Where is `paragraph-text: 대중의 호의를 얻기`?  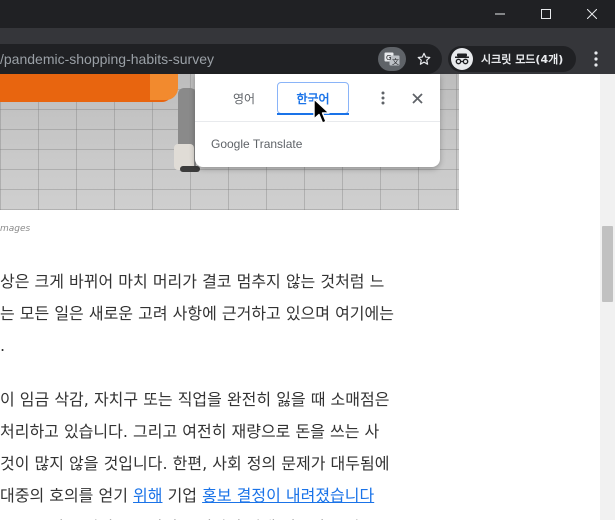
paragraph-text: 대중의 호의를 얻기 is located at coordinates (67, 495).